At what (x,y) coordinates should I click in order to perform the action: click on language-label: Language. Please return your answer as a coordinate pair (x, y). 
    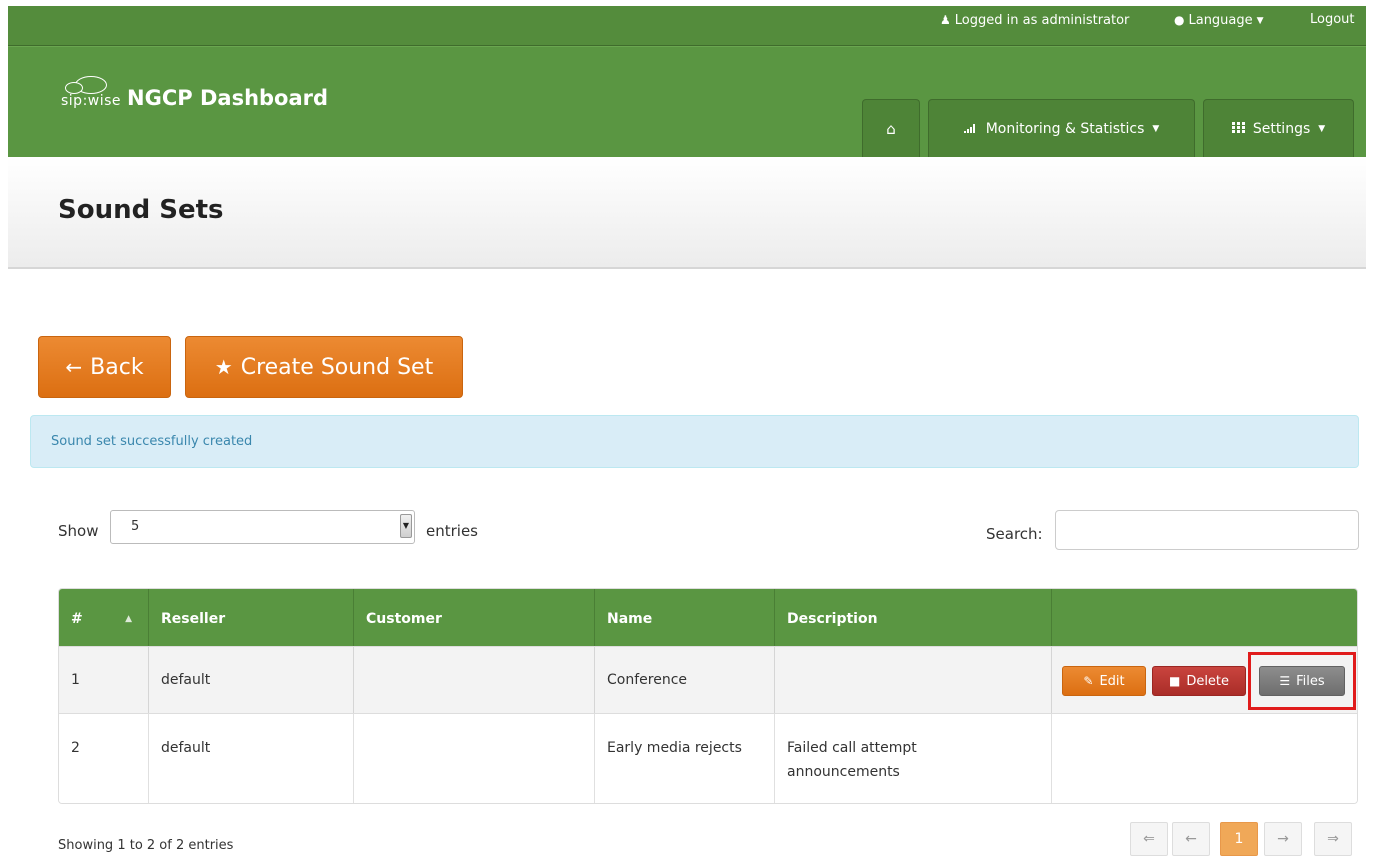
    Looking at the image, I should click on (1220, 20).